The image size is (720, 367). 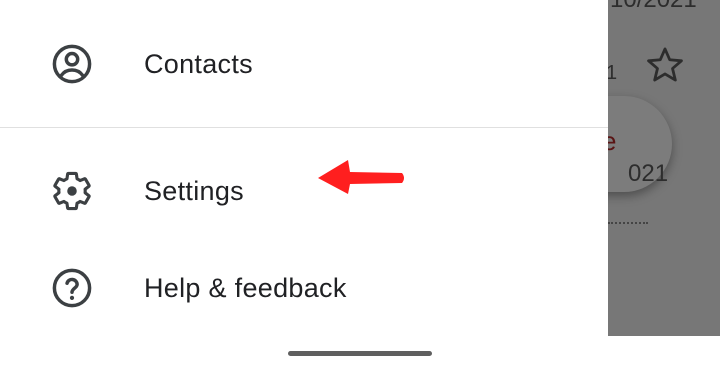 What do you see at coordinates (628, 224) in the screenshot?
I see `background-divider` at bounding box center [628, 224].